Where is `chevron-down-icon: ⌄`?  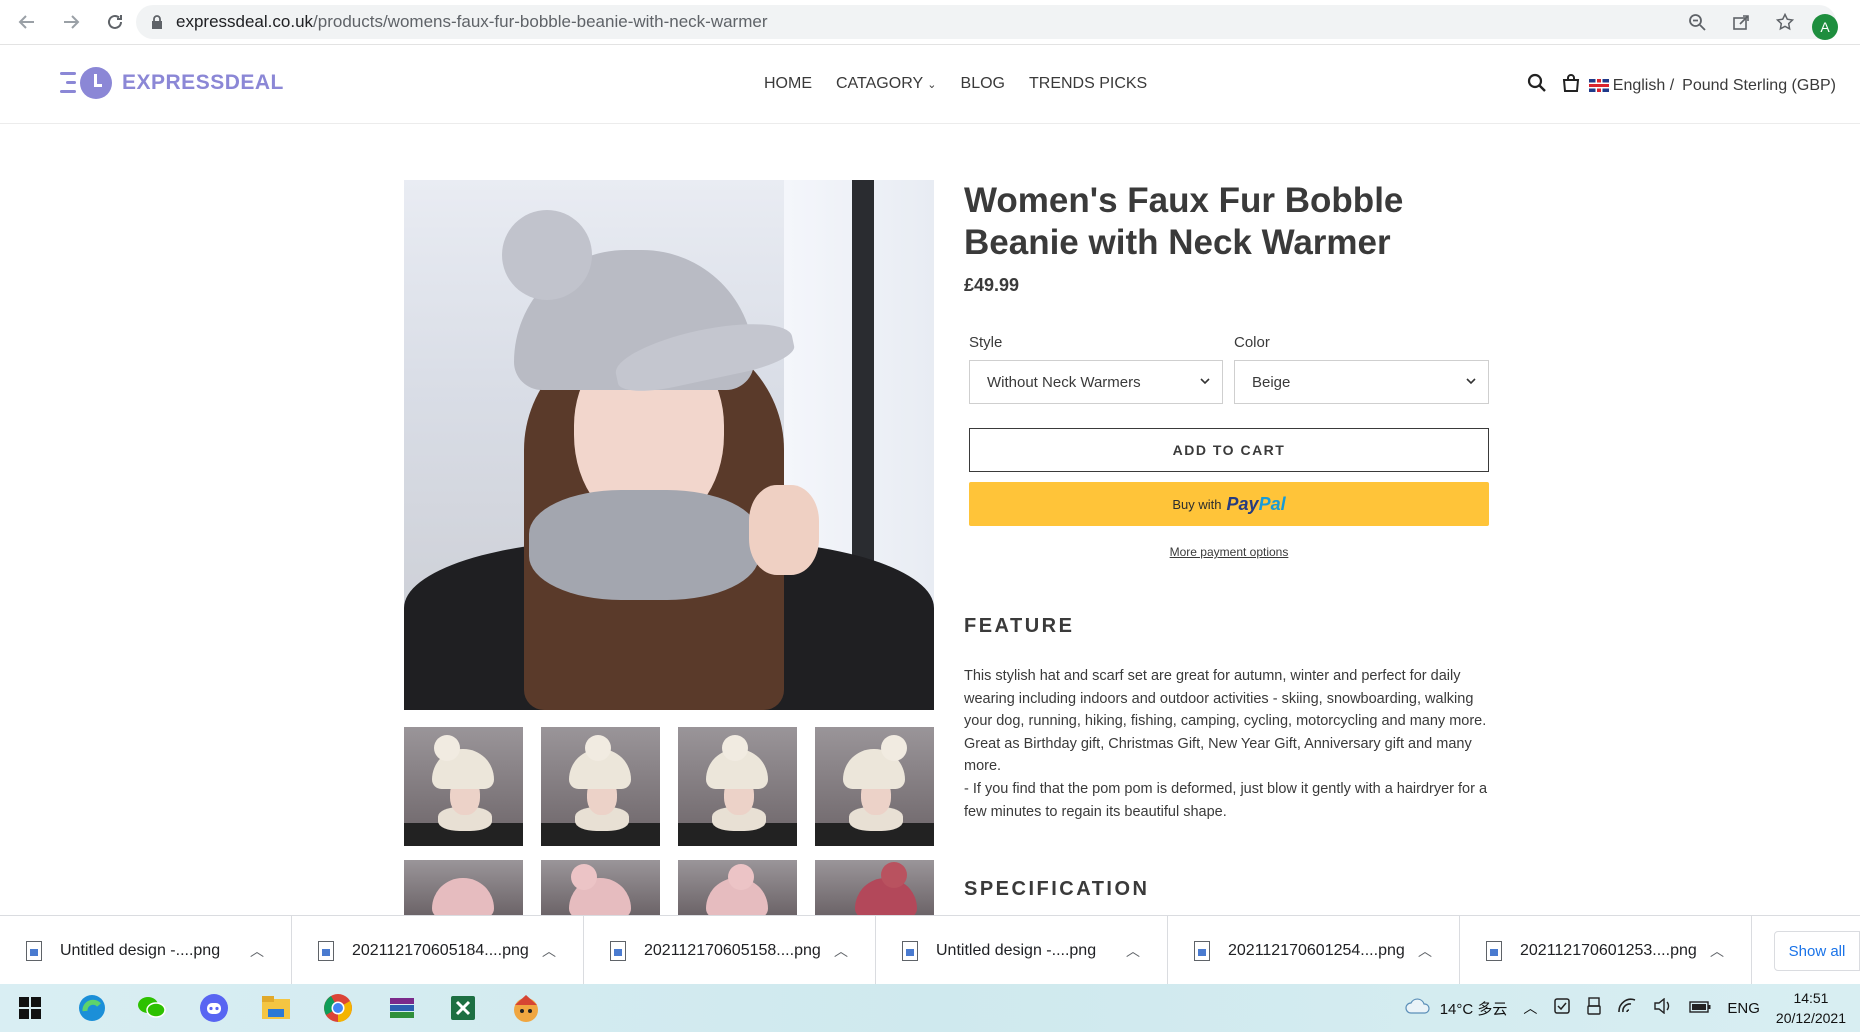
chevron-down-icon: ⌄ is located at coordinates (932, 85).